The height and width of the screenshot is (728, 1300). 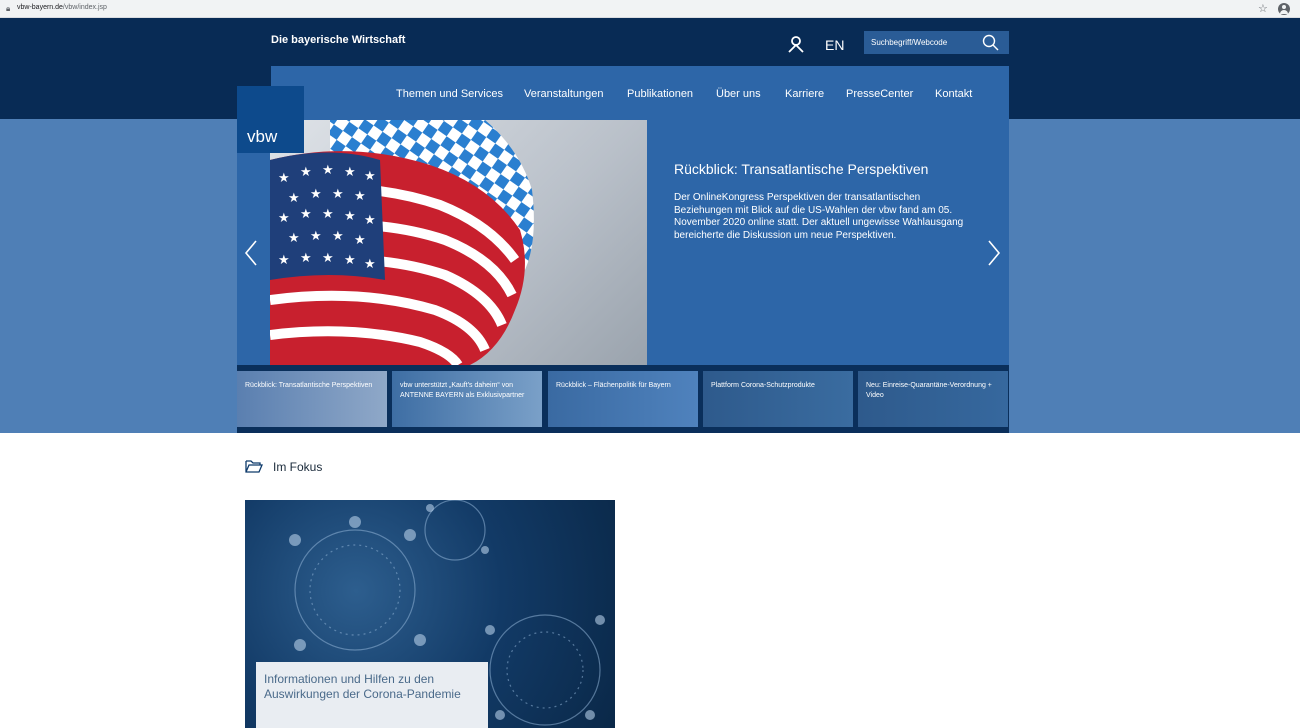 What do you see at coordinates (449, 94) in the screenshot?
I see `nav-item-themen: Themen und Services` at bounding box center [449, 94].